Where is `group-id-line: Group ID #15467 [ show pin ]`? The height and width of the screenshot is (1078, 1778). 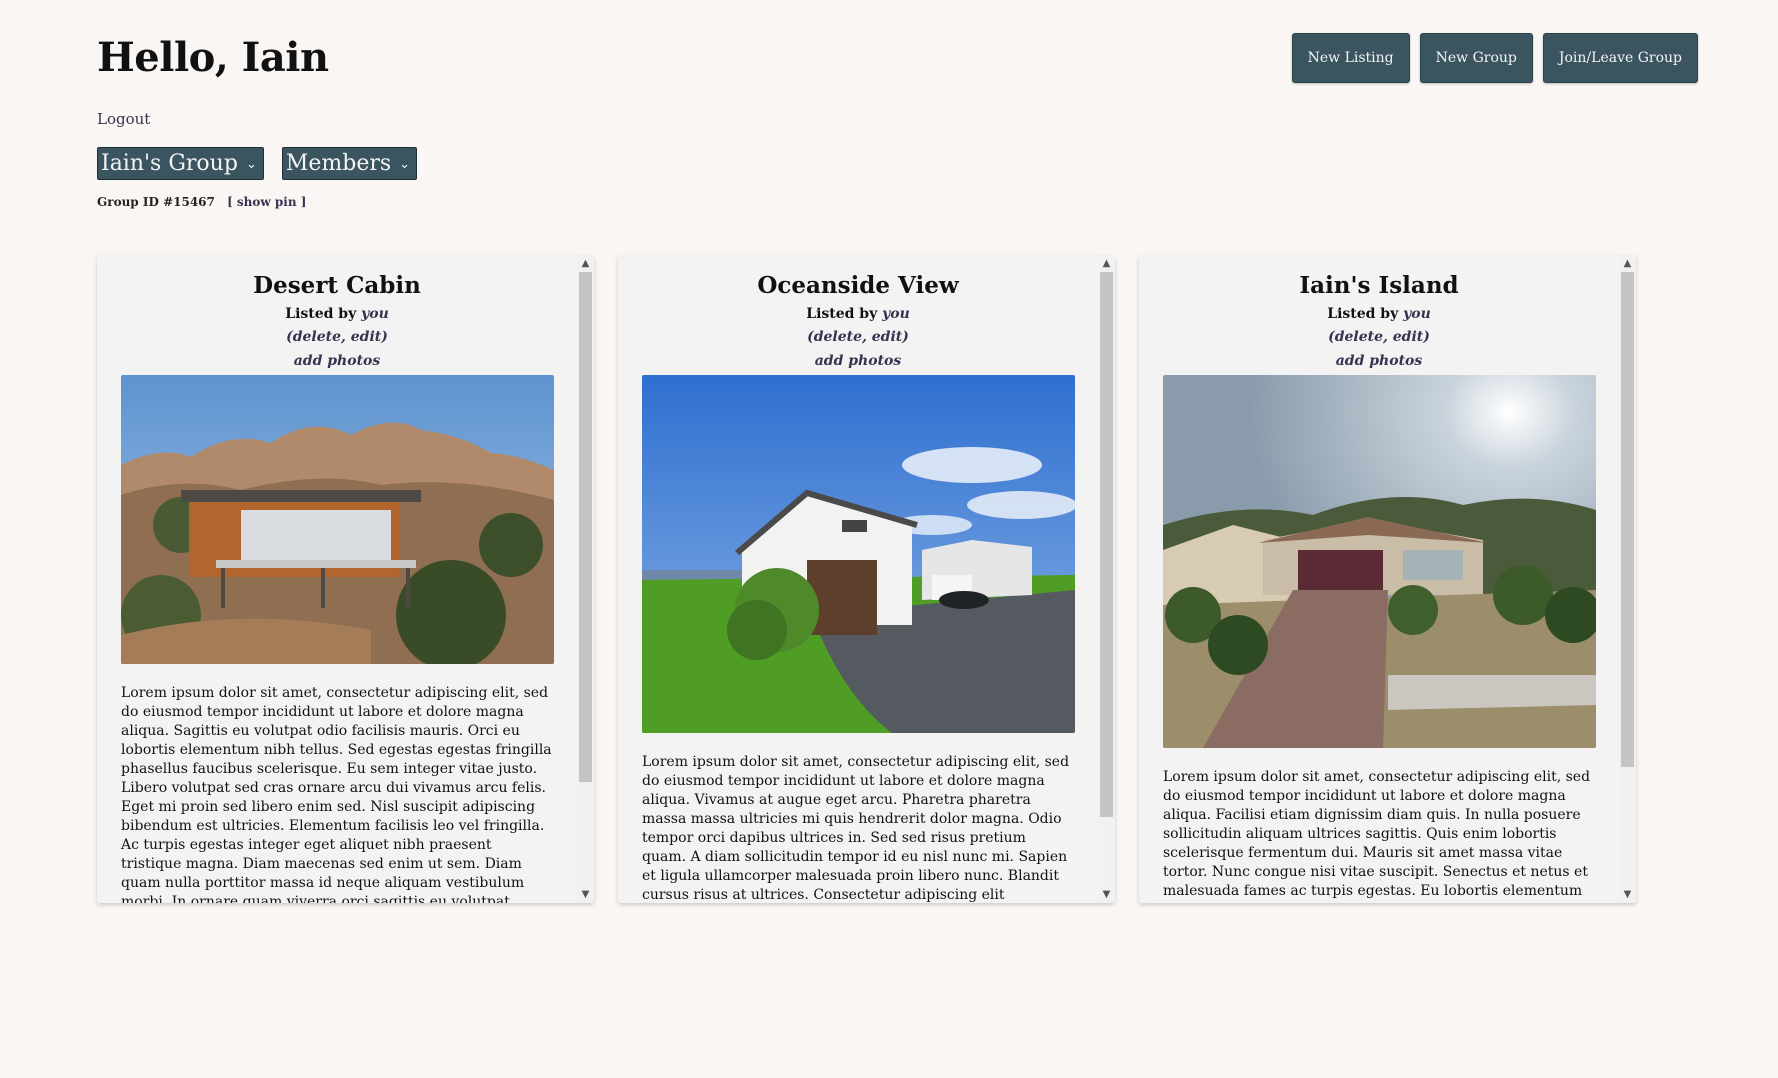
group-id-line: Group ID #15467 [ show pin ] is located at coordinates (201, 202).